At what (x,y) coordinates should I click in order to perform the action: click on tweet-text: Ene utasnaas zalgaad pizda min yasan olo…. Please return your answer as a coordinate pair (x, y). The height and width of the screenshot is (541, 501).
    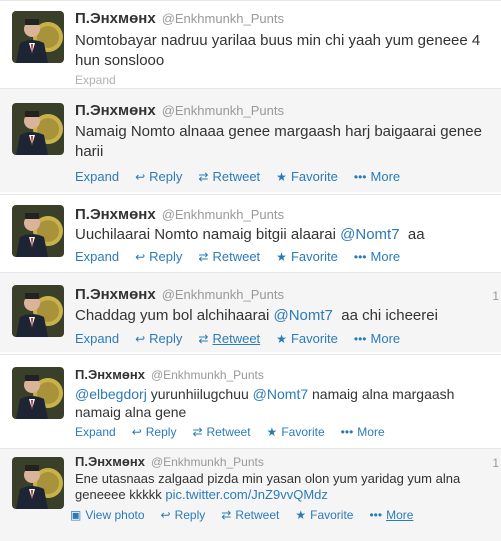
    Looking at the image, I should click on (275, 487).